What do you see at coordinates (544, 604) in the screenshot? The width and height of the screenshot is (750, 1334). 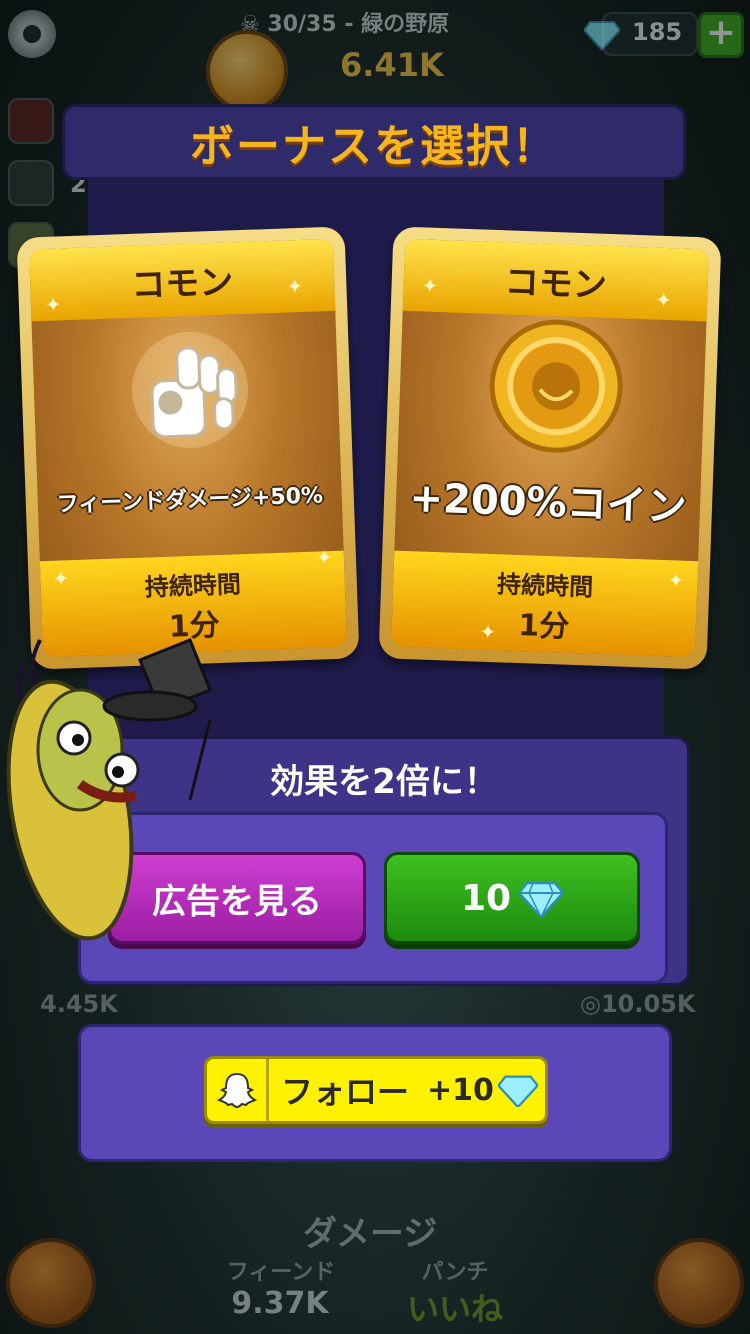 I see `card-footer: 持続時間 1分` at bounding box center [544, 604].